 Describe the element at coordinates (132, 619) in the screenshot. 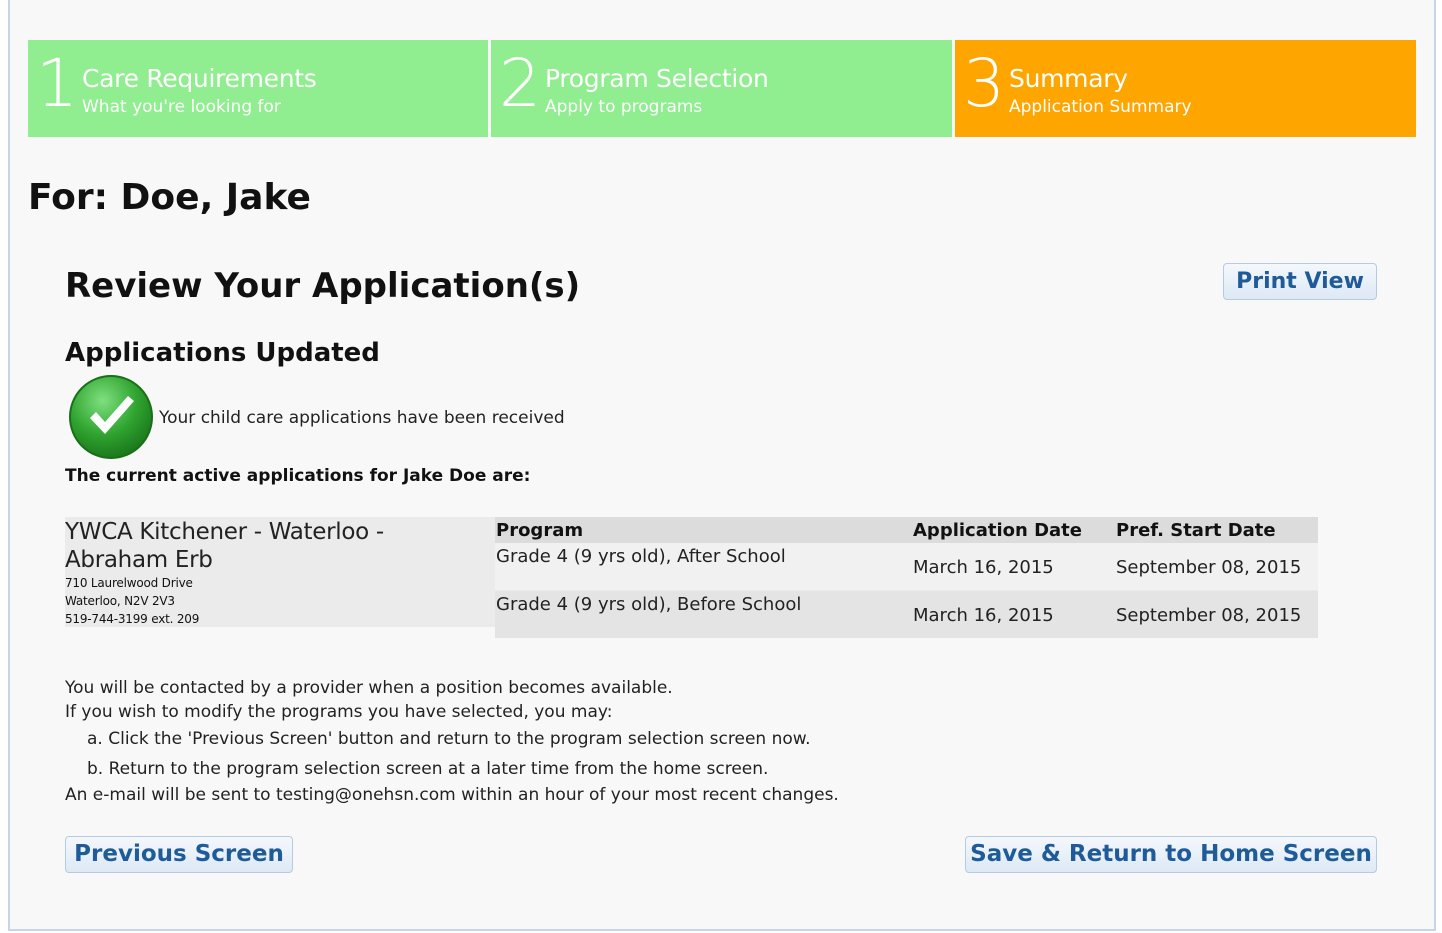

I see `provider-phone: 519-744-3199 ext. 209` at that location.